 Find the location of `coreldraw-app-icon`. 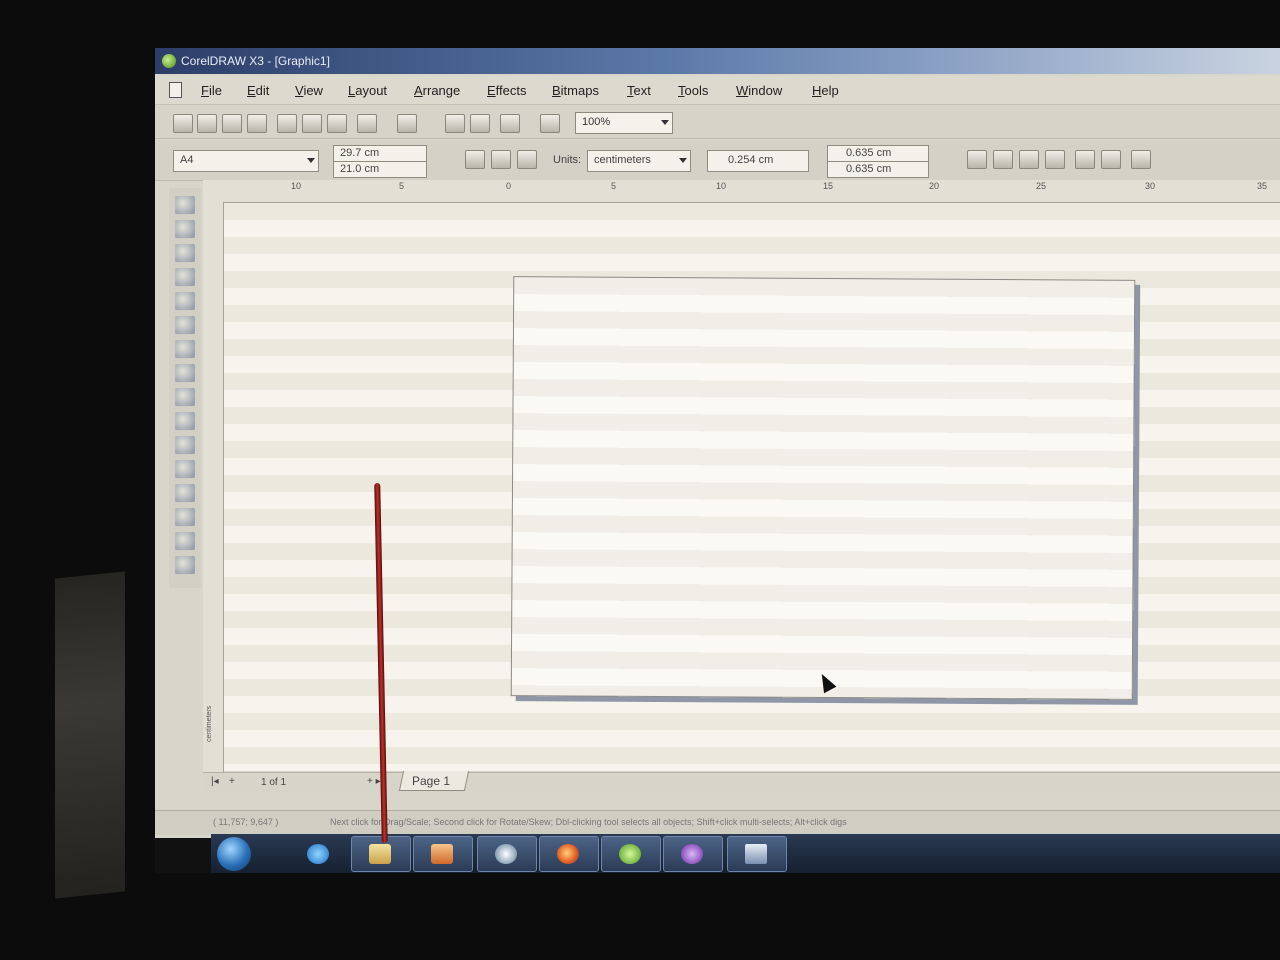

coreldraw-app-icon is located at coordinates (169, 61).